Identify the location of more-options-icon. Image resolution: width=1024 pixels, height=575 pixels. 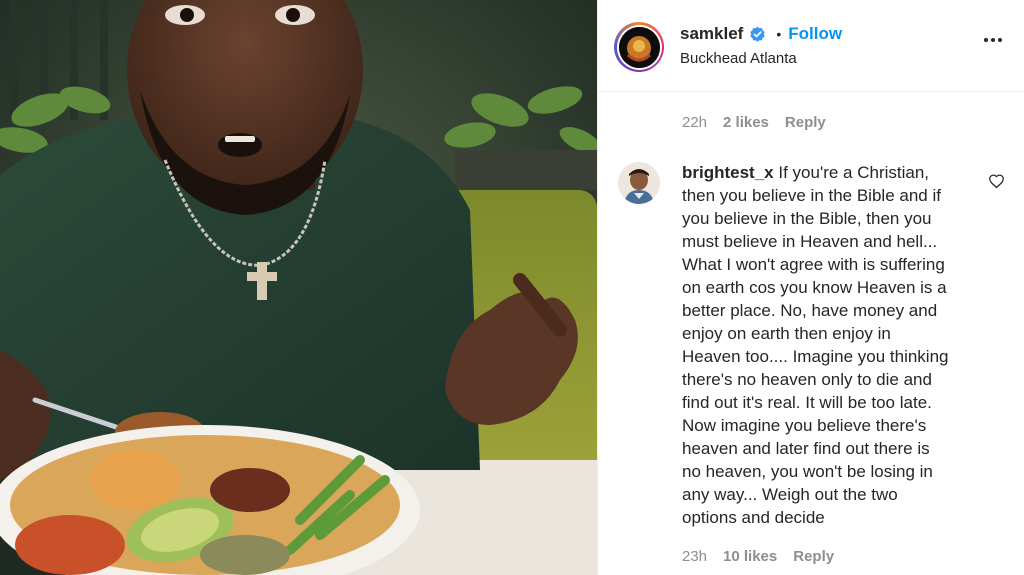
(993, 40).